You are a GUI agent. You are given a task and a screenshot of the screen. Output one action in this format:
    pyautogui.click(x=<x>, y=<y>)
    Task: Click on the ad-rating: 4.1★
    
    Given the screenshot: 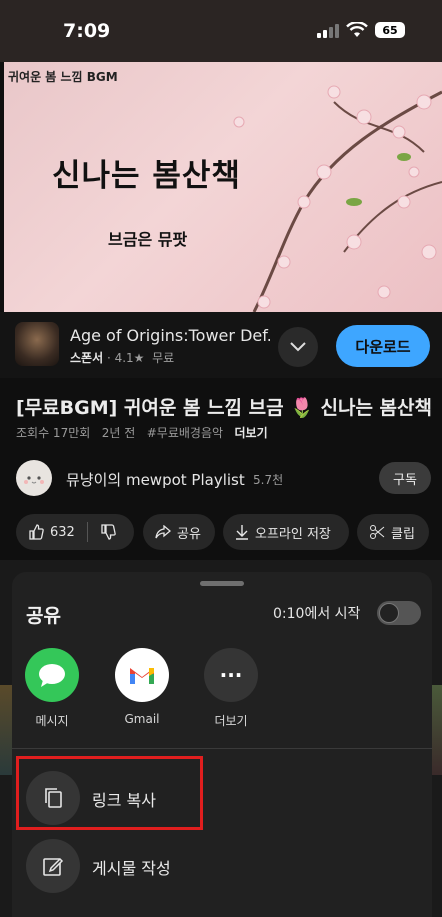 What is the action you would take?
    pyautogui.click(x=129, y=358)
    